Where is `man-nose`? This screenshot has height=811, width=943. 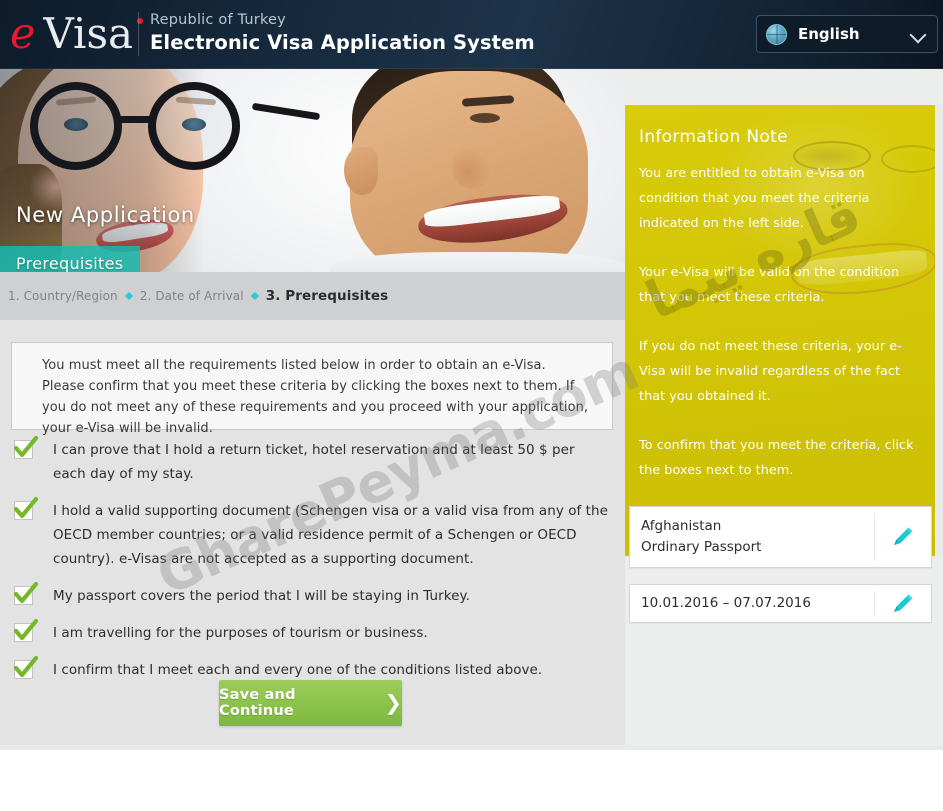 man-nose is located at coordinates (472, 168).